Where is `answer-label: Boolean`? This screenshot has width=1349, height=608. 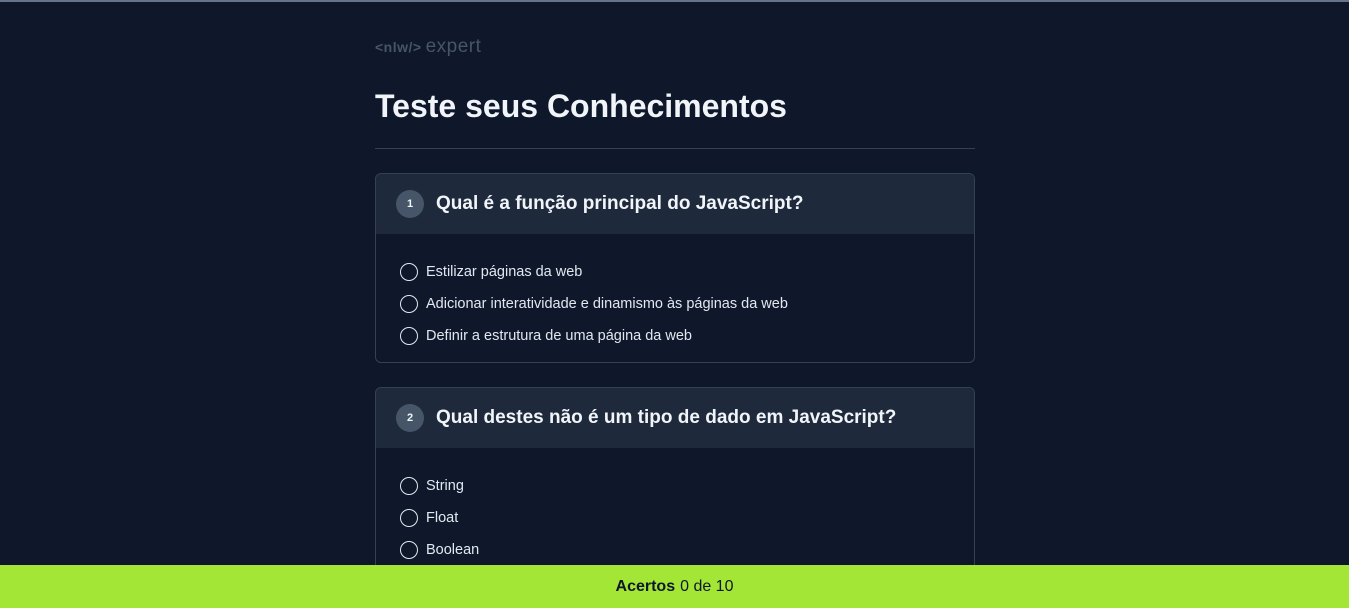 answer-label: Boolean is located at coordinates (452, 550).